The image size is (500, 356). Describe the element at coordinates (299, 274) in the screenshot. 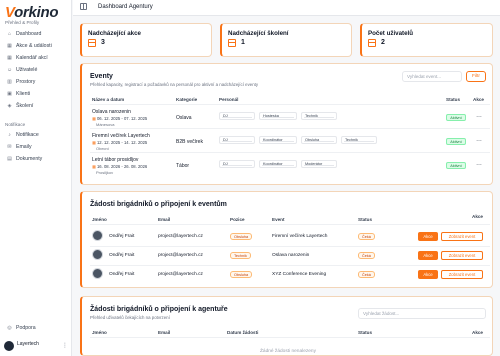

I see `event-name: XYZ Conference Evening` at that location.